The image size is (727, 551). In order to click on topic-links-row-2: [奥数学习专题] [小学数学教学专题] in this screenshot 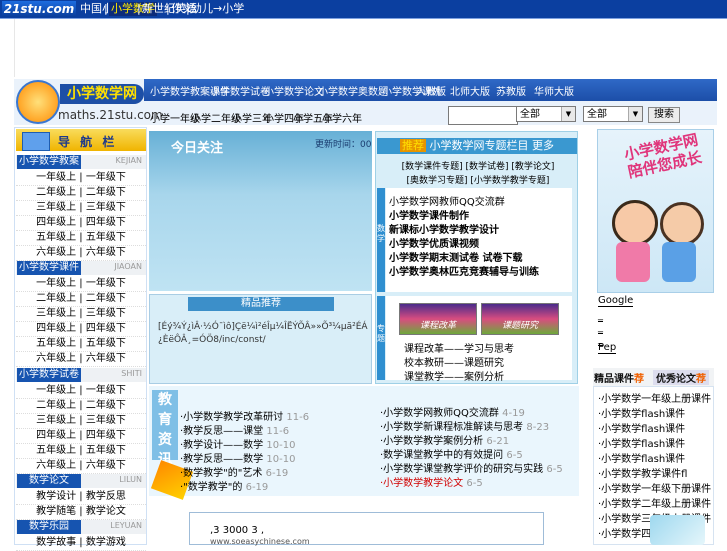, I will do `click(478, 179)`.